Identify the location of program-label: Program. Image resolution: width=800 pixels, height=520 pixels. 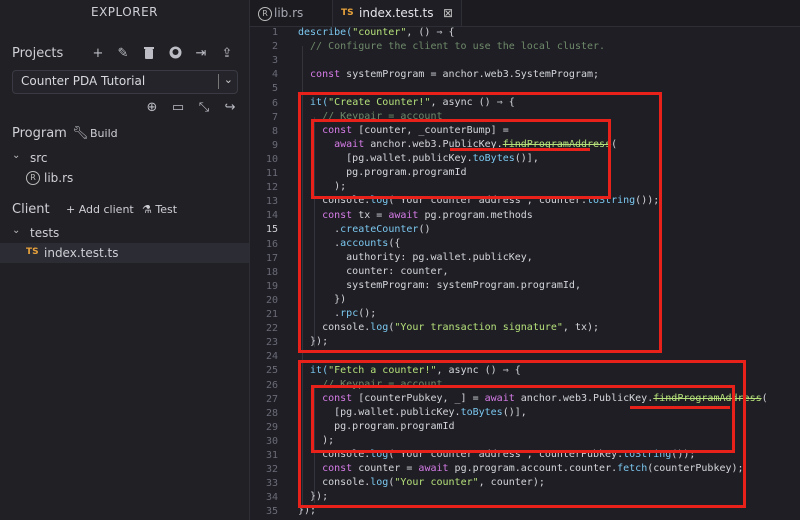
(39, 133).